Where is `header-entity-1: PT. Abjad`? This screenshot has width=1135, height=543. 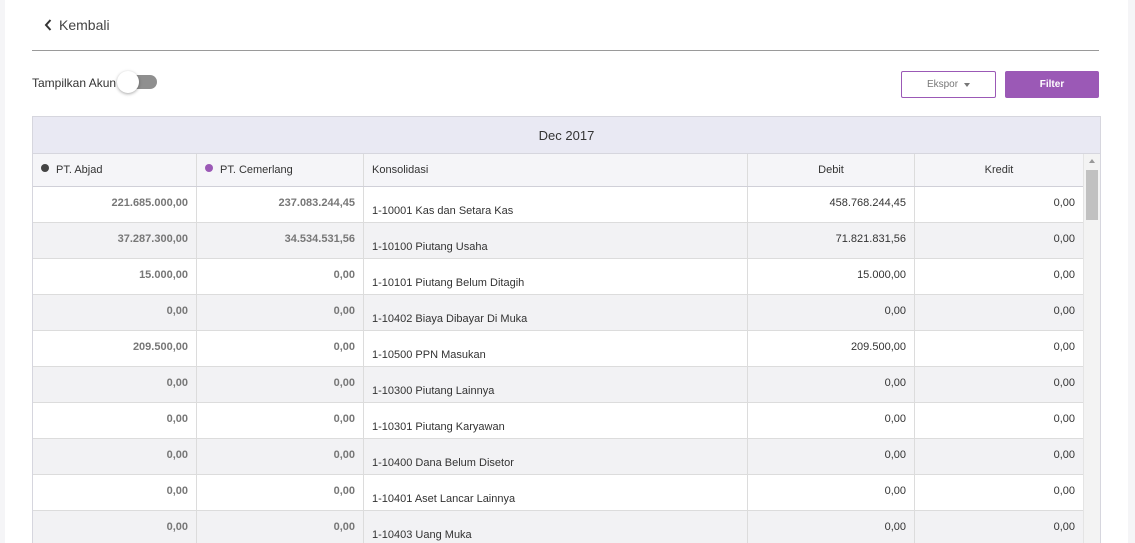
header-entity-1: PT. Abjad is located at coordinates (115, 170).